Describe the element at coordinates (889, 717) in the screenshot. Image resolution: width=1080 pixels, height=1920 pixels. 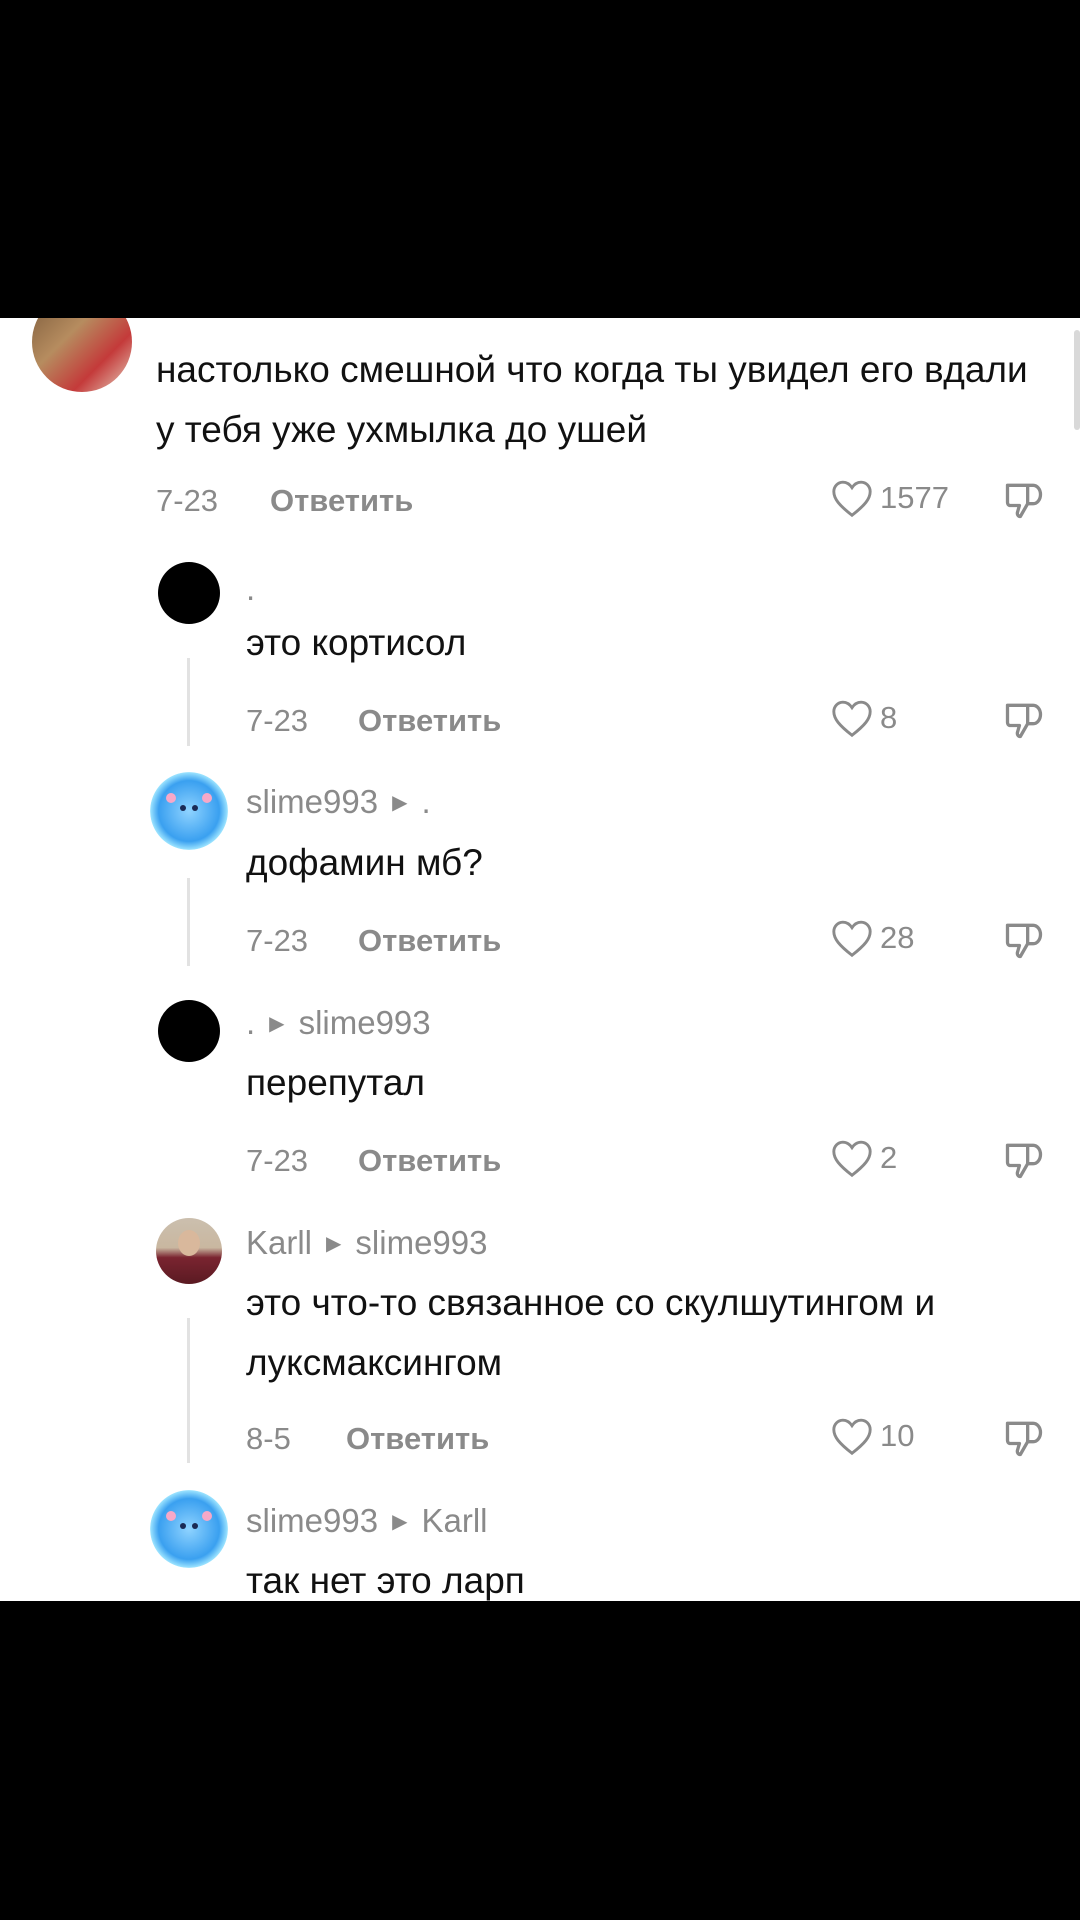
I see `like-count: 8` at that location.